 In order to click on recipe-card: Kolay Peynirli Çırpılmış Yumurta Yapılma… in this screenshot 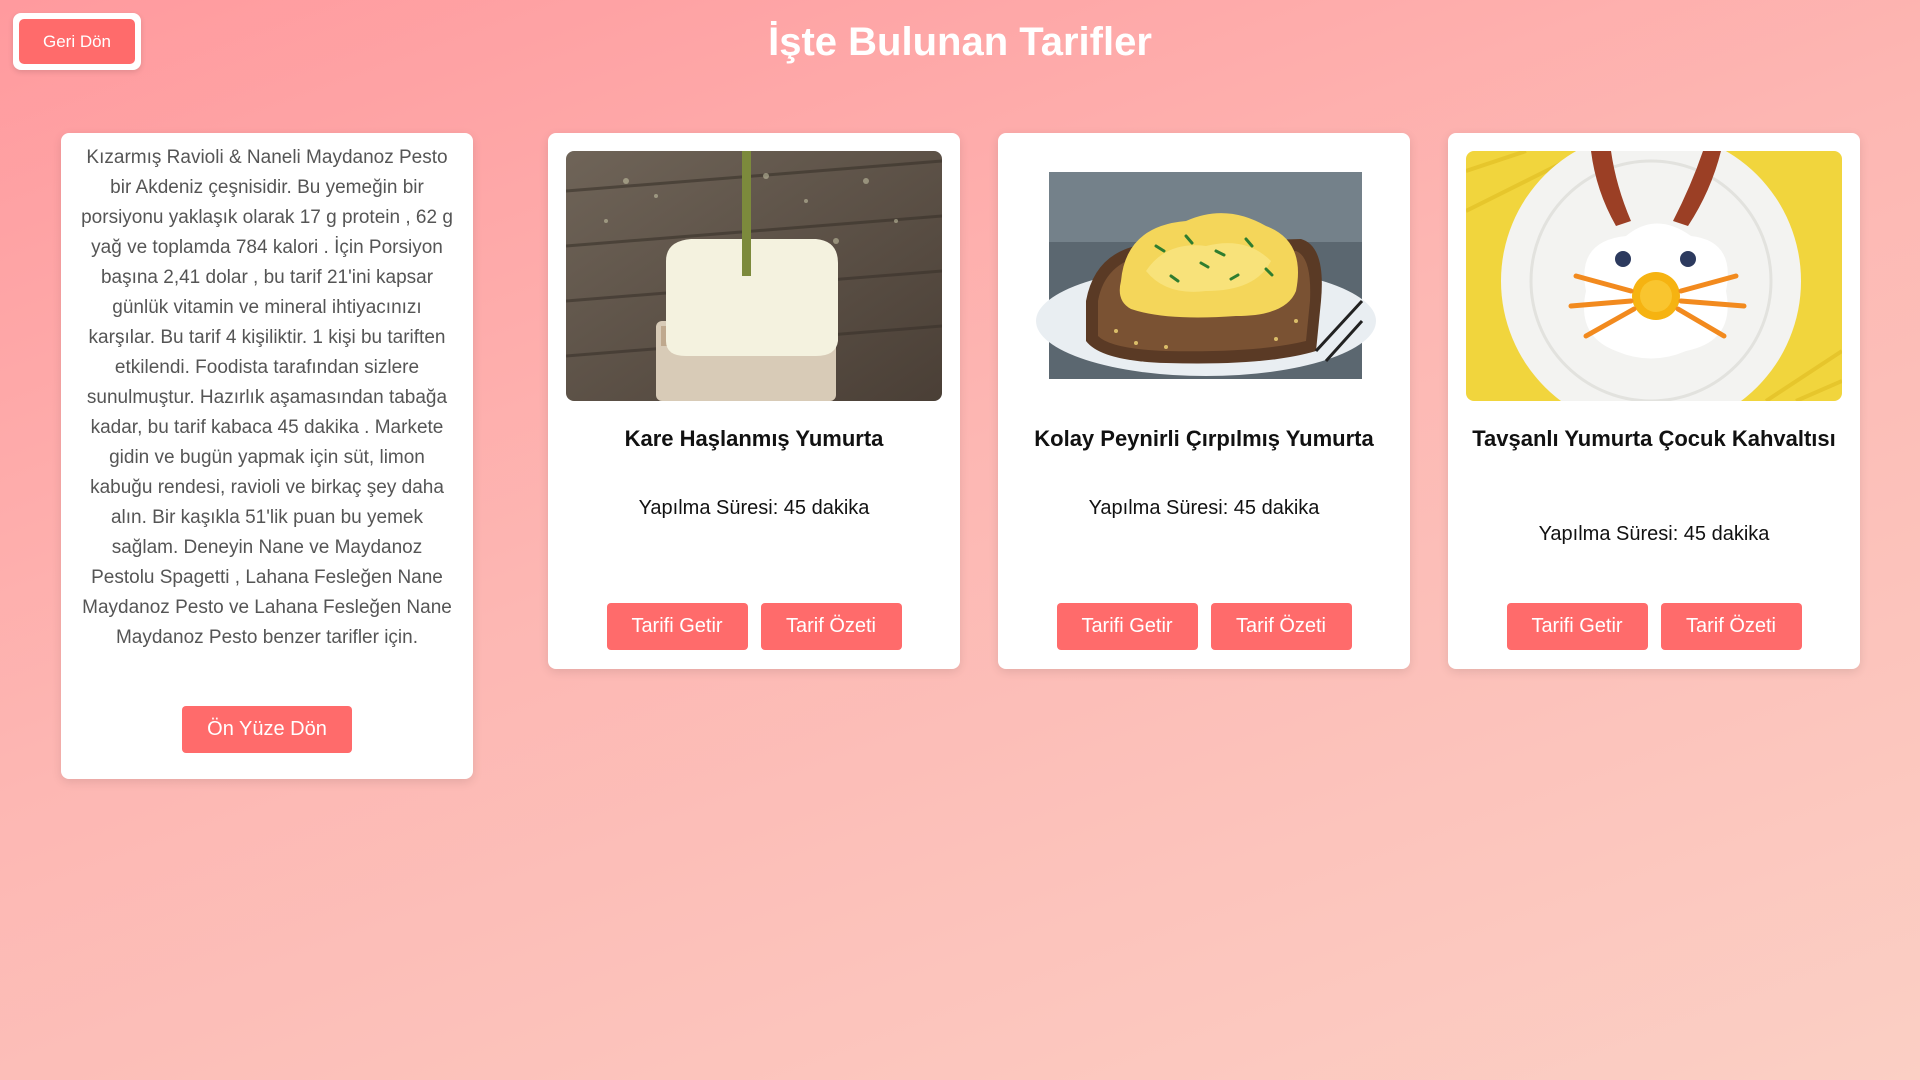, I will do `click(1204, 401)`.